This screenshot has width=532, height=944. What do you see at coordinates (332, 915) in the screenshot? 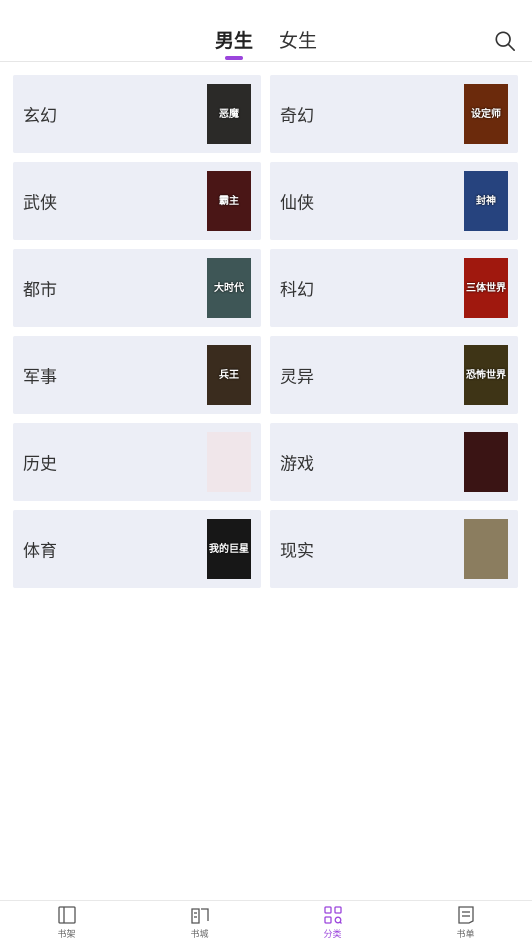
I see `category-icon` at bounding box center [332, 915].